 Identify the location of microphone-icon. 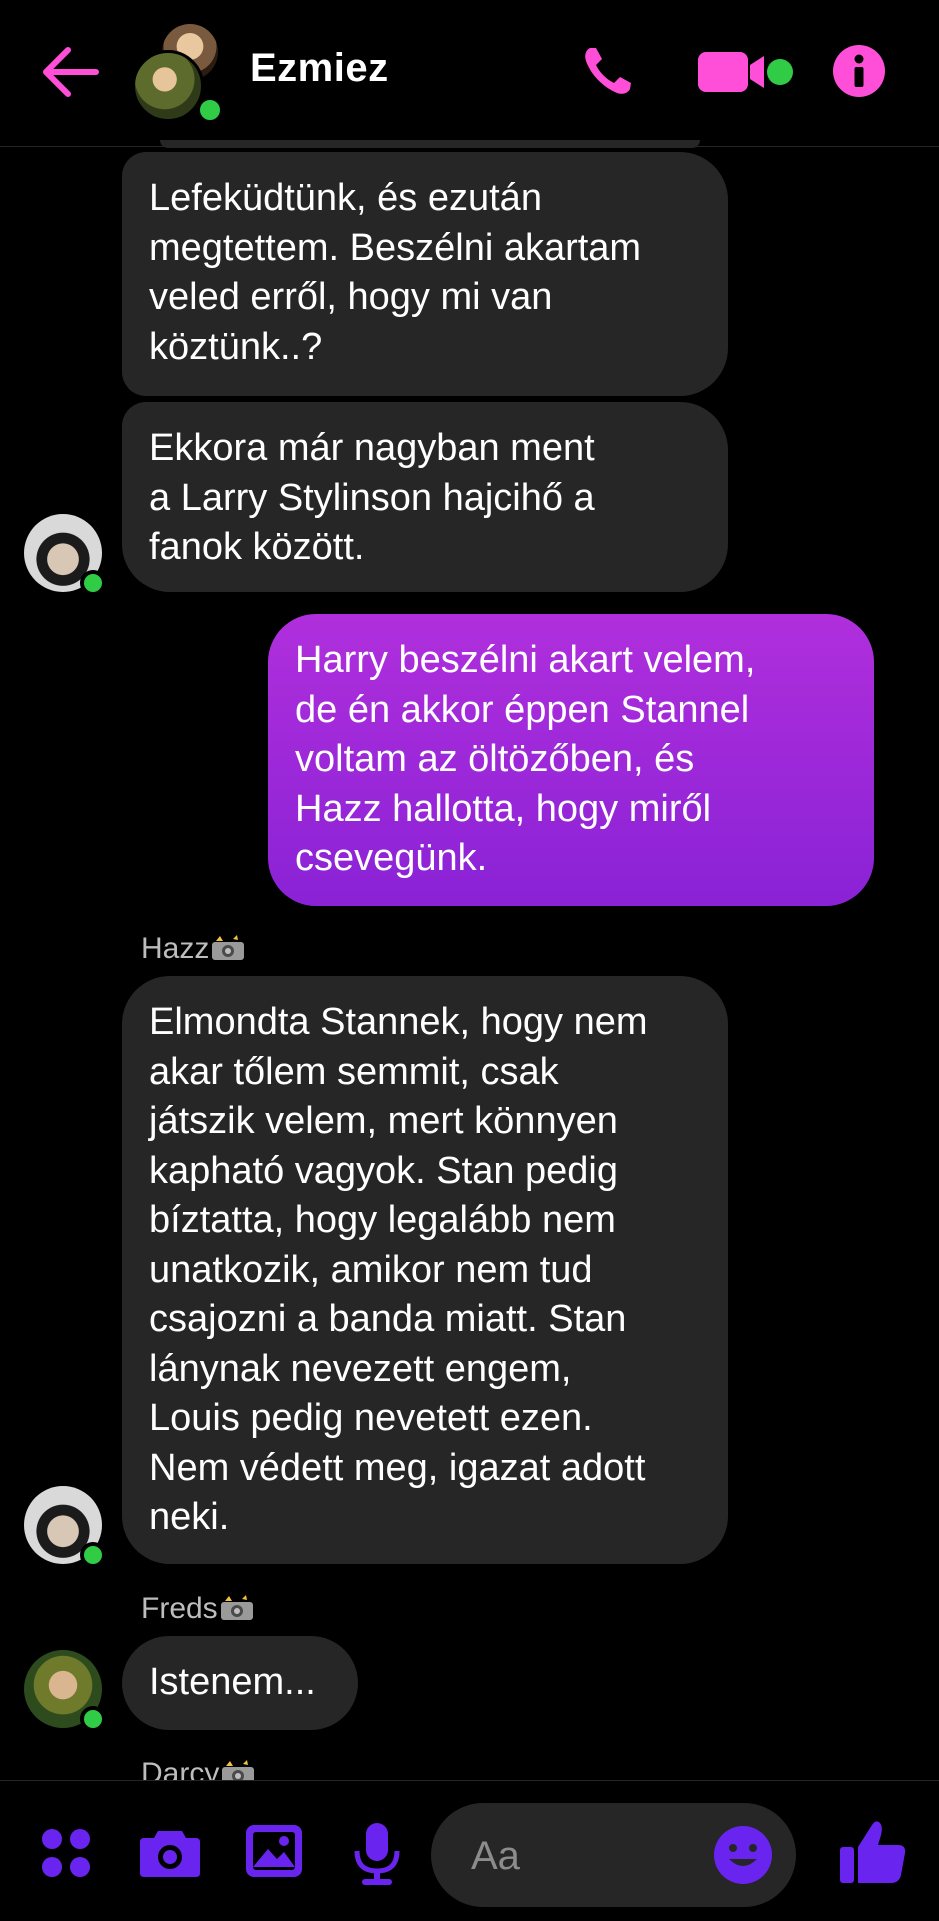
(377, 1854).